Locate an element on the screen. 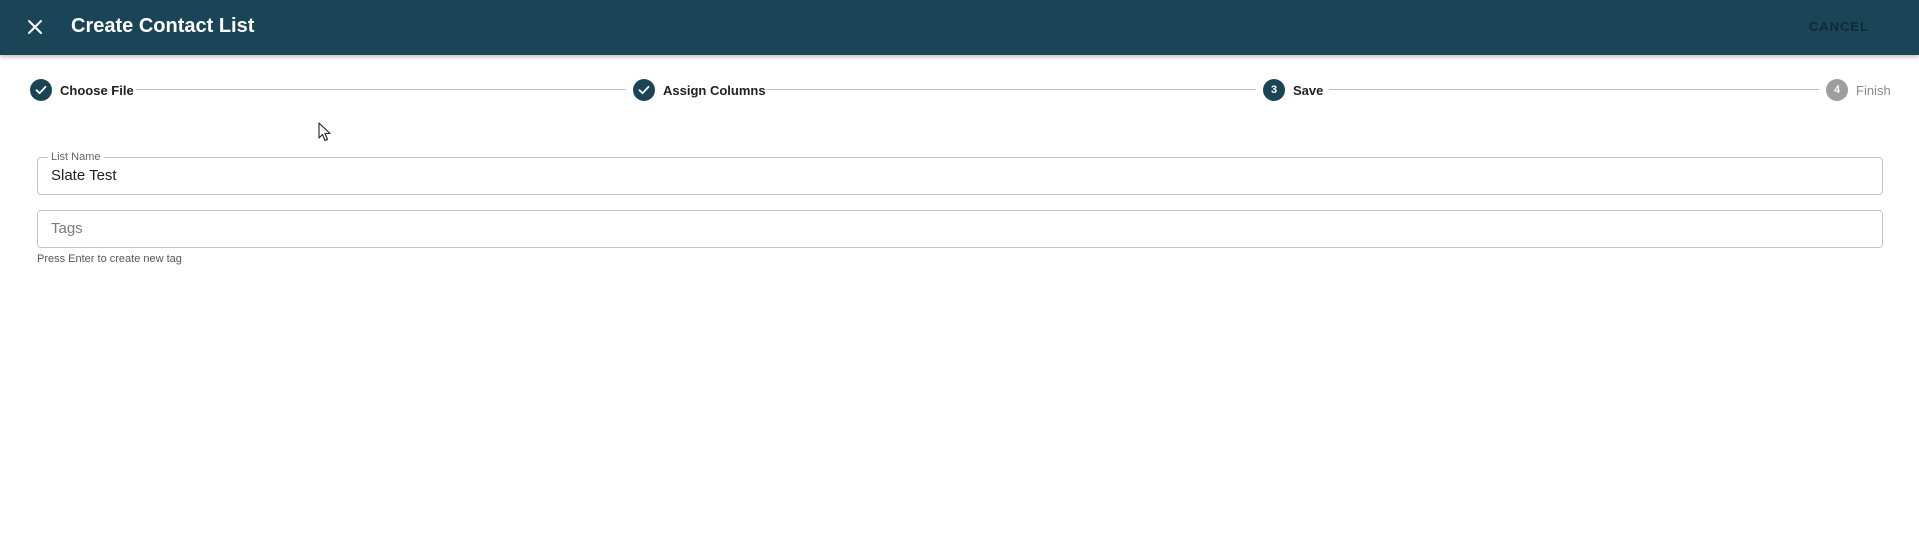 Image resolution: width=1919 pixels, height=549 pixels. tags-helper-text: Press Enter to create new tag is located at coordinates (109, 259).